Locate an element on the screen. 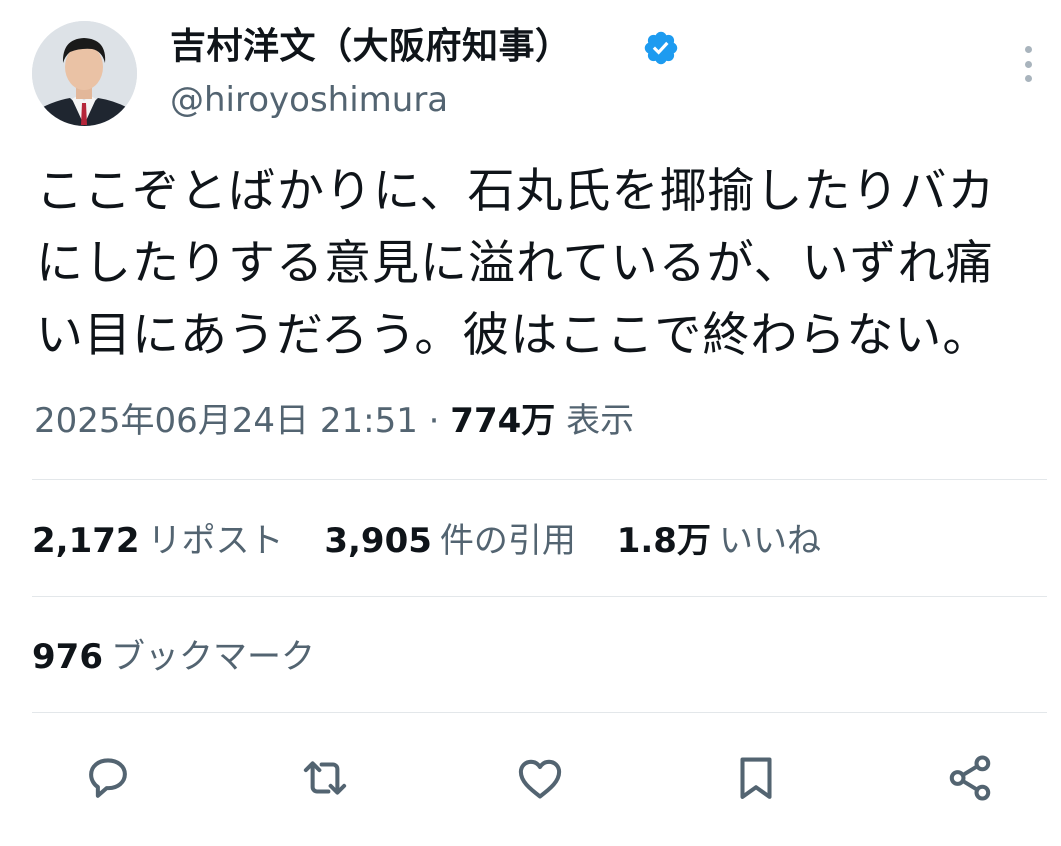  engagement-stats: 2,172 リポスト 3,905 件の引用 1.8万 いいね is located at coordinates (441, 541).